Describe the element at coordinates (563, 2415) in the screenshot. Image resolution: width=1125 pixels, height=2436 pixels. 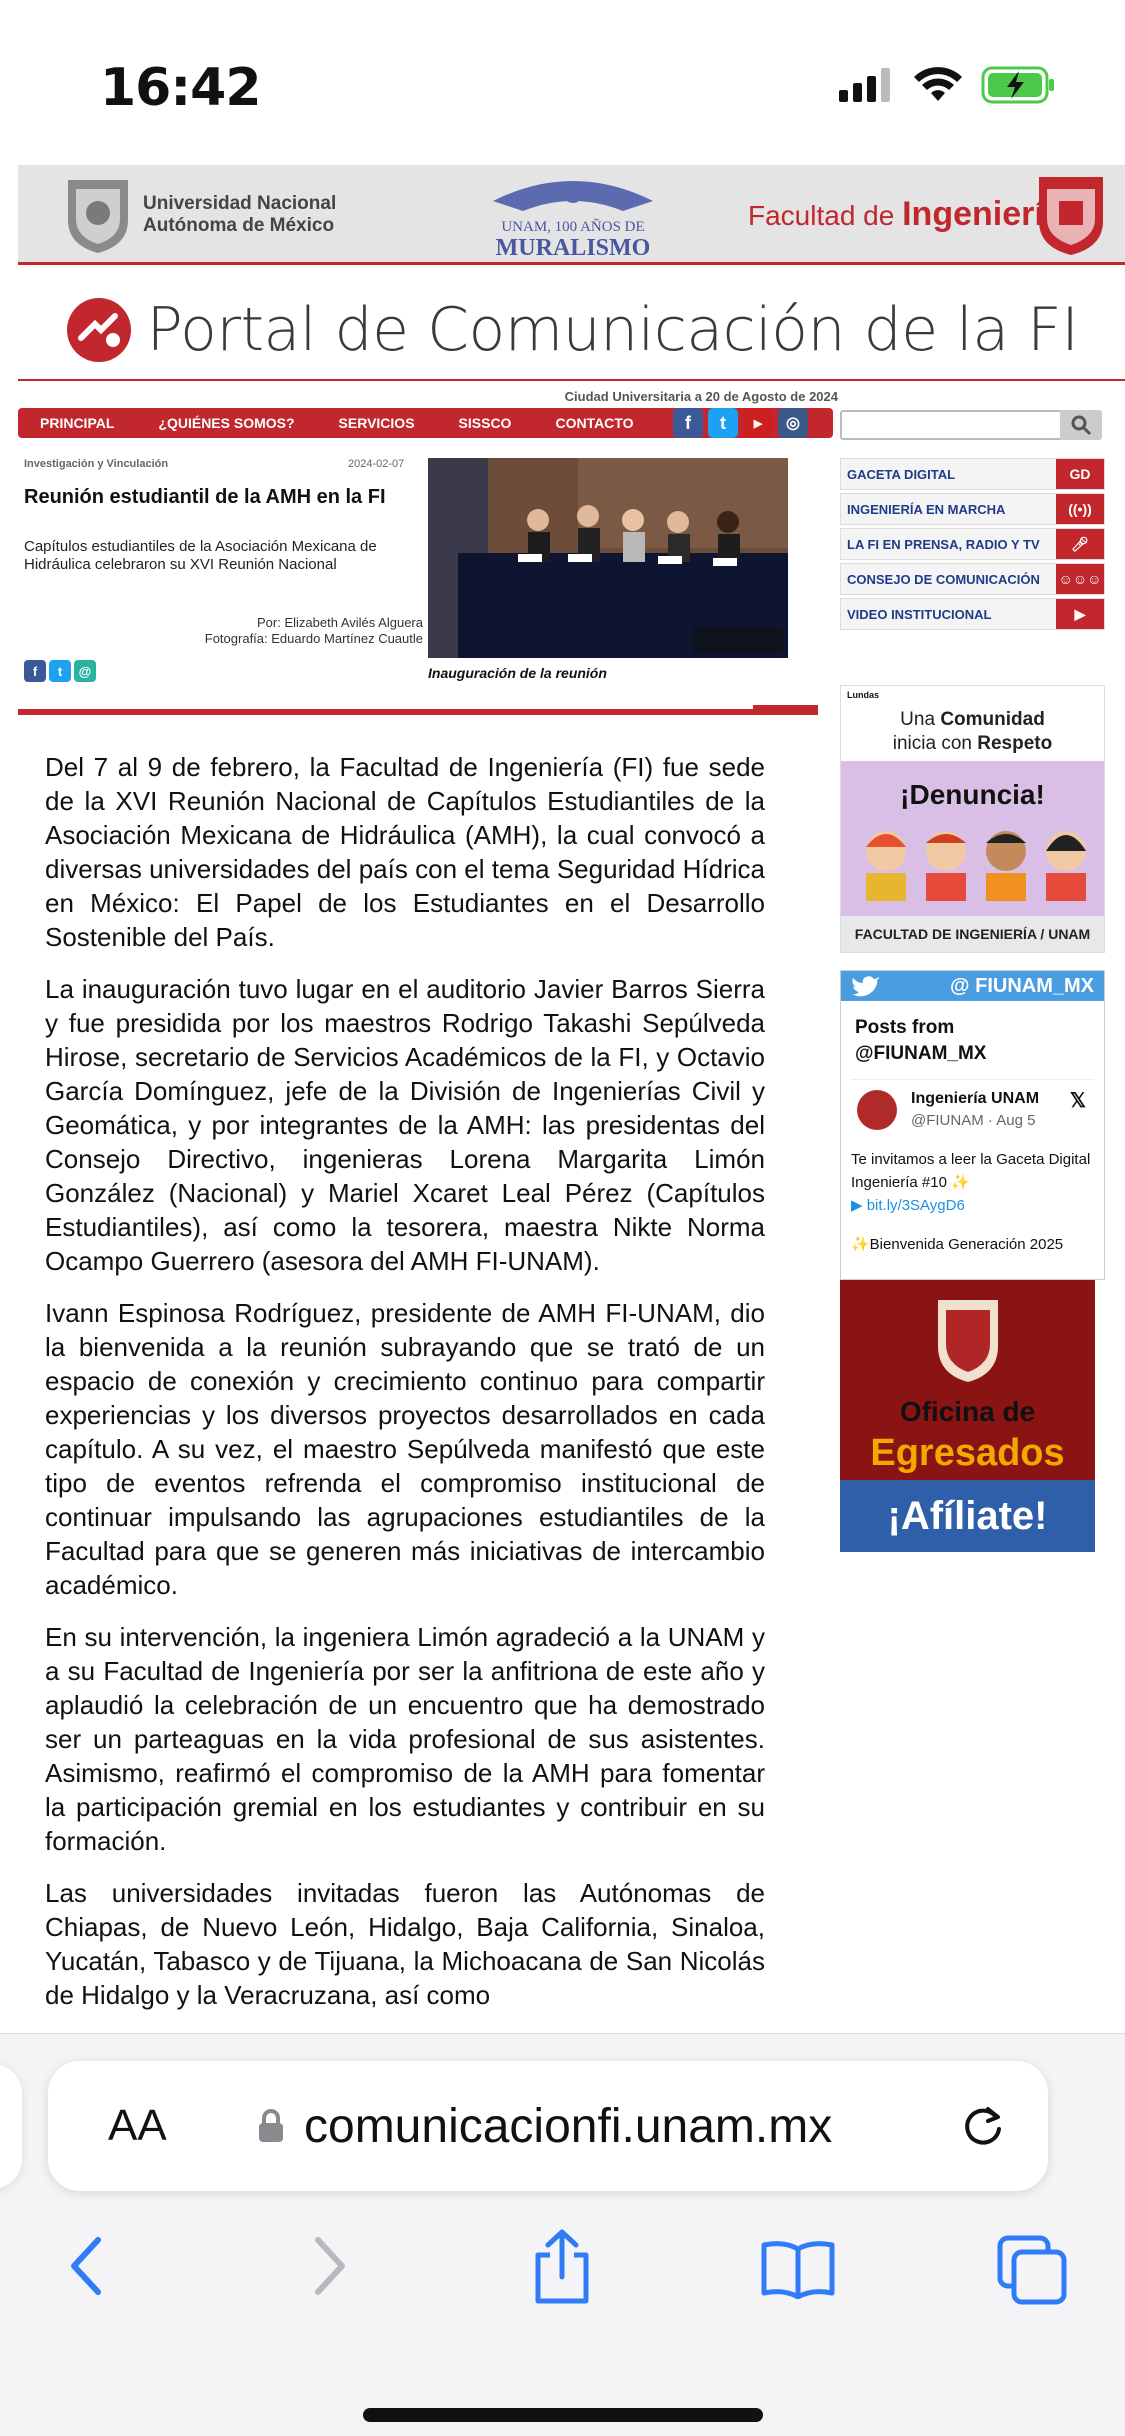
I see `home-indicator` at that location.